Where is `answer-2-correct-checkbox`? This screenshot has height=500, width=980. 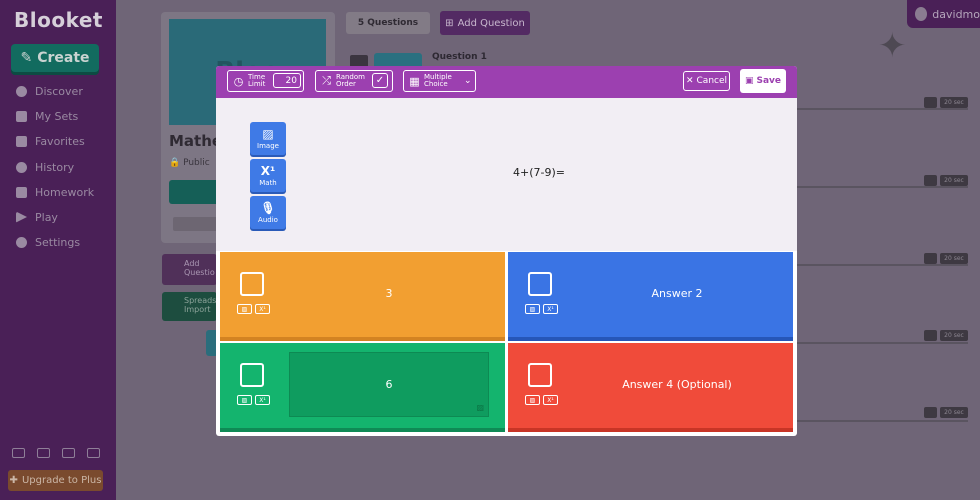 answer-2-correct-checkbox is located at coordinates (540, 284).